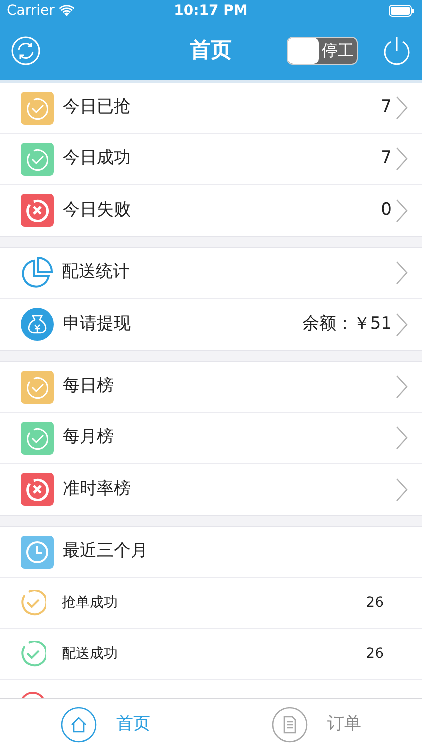 This screenshot has height=750, width=422. I want to click on document-icon, so click(290, 724).